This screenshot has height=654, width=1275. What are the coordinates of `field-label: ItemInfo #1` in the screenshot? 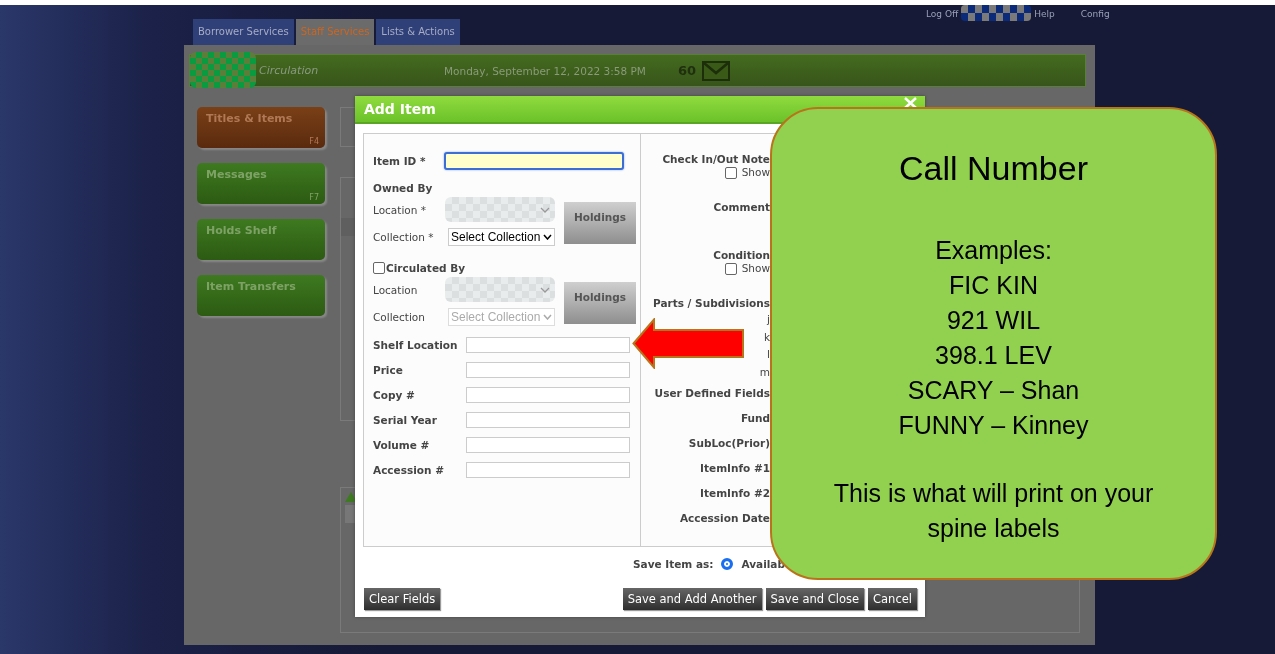 It's located at (735, 468).